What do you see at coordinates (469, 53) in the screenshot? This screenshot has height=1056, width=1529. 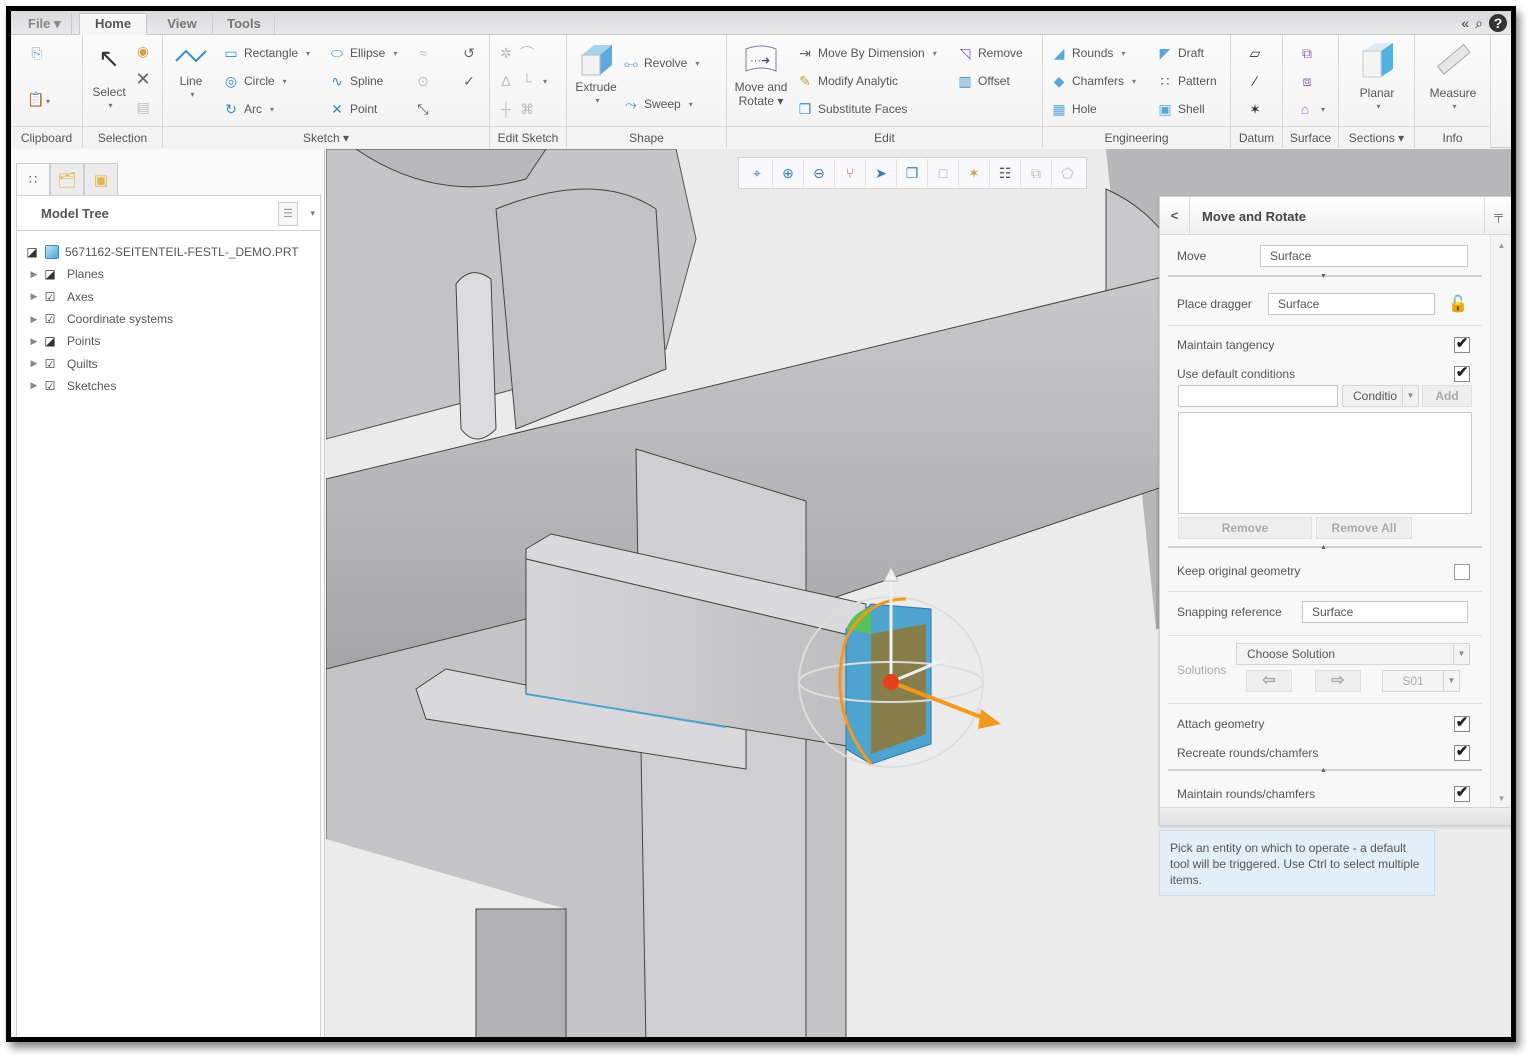 I see `undo-sketch-button: ↺` at bounding box center [469, 53].